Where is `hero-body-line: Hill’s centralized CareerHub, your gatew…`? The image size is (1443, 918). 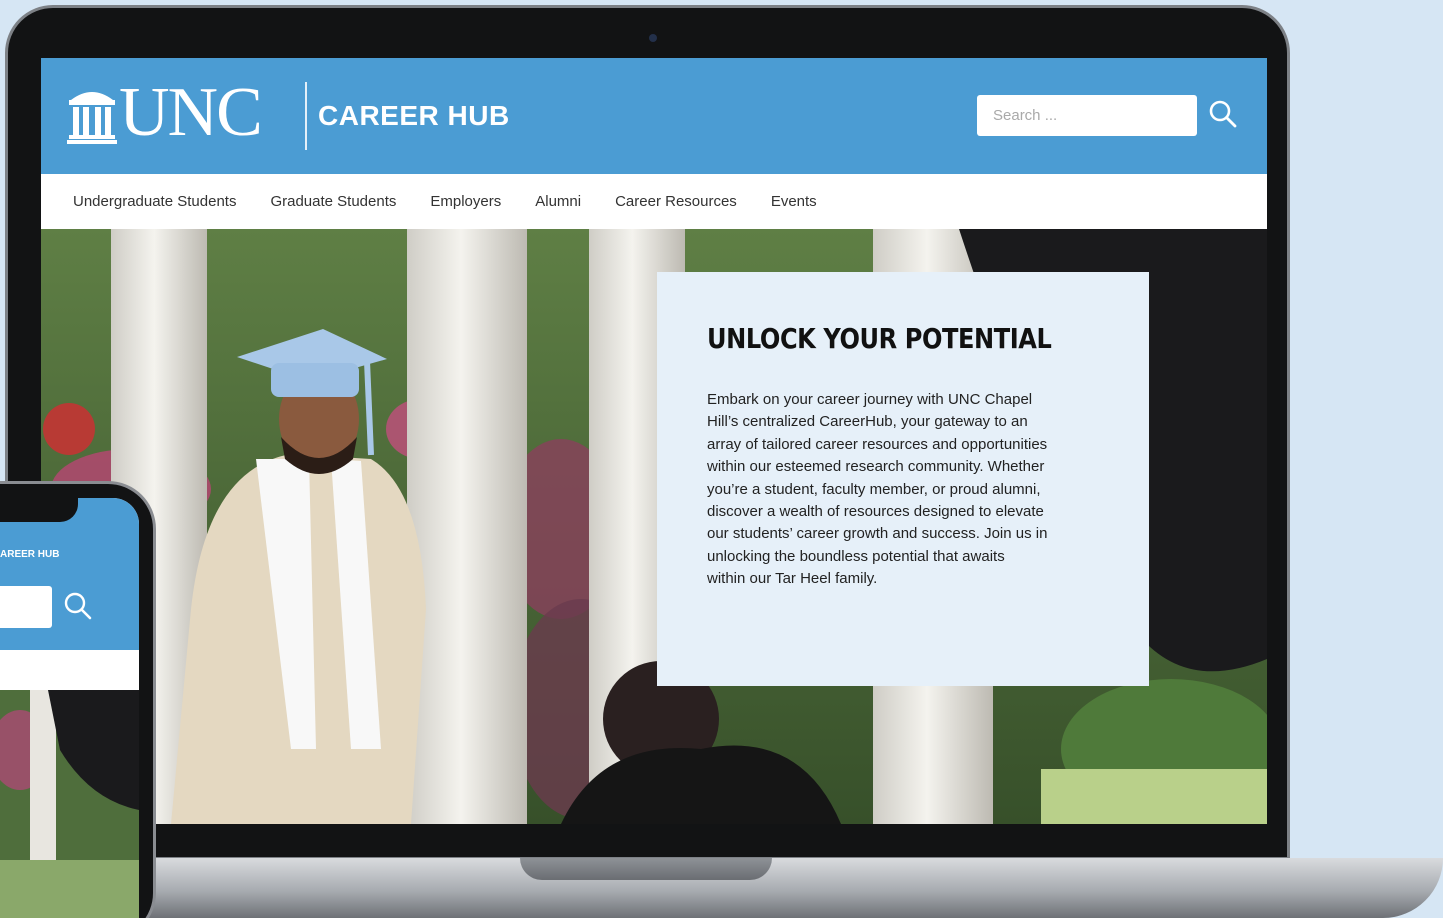 hero-body-line: Hill’s centralized CareerHub, your gatew… is located at coordinates (867, 422).